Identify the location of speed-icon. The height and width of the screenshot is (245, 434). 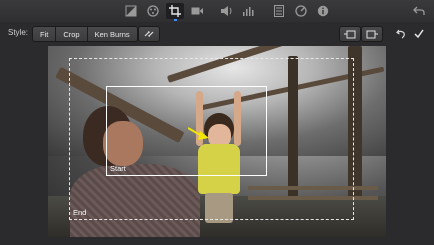
(301, 11).